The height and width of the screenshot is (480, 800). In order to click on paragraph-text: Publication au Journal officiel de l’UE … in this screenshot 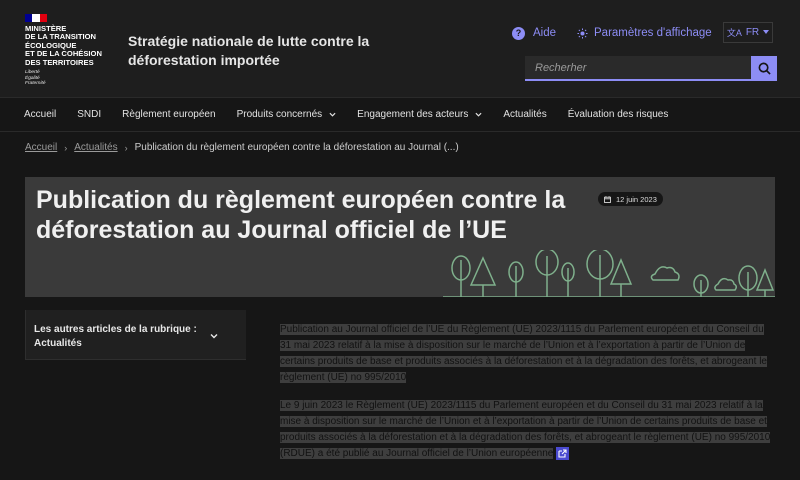, I will do `click(523, 353)`.